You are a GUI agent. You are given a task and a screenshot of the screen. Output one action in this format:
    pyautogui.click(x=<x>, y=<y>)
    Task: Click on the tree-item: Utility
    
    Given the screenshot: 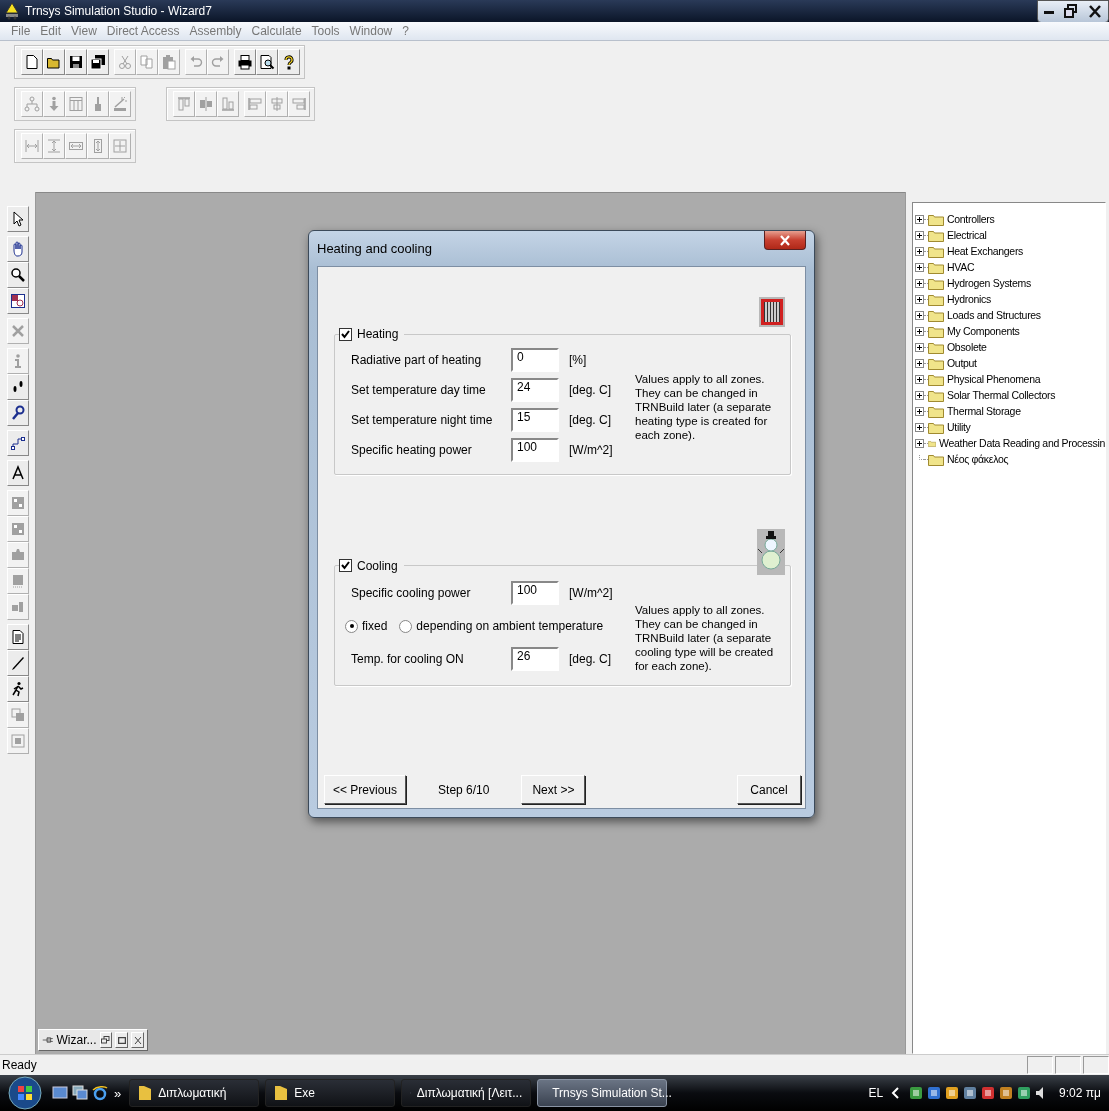 What is the action you would take?
    pyautogui.click(x=959, y=427)
    